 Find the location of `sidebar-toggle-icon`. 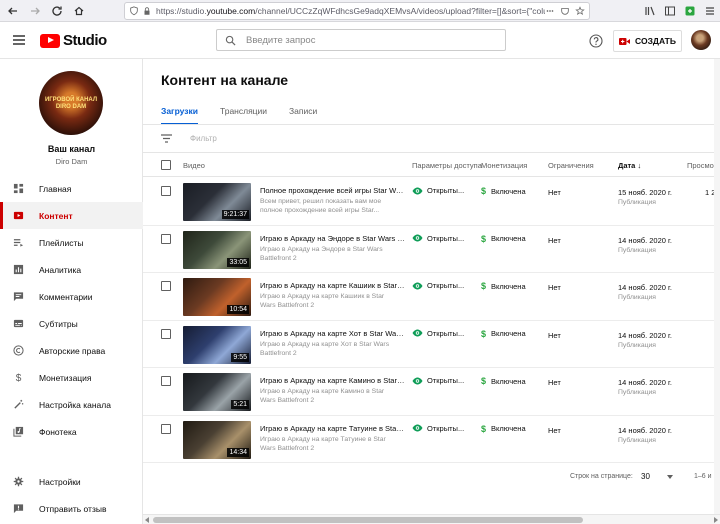

sidebar-toggle-icon is located at coordinates (670, 11).